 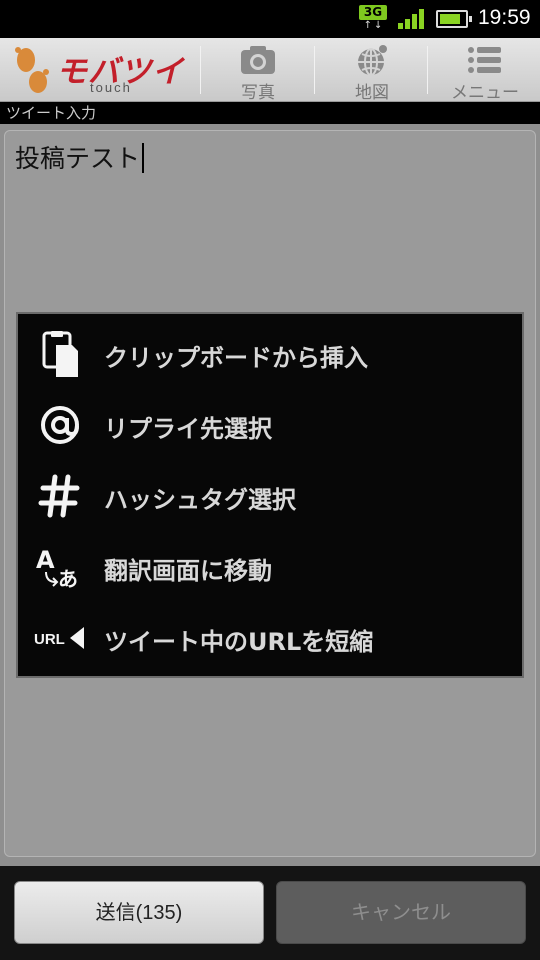 What do you see at coordinates (372, 60) in the screenshot?
I see `globe-icon` at bounding box center [372, 60].